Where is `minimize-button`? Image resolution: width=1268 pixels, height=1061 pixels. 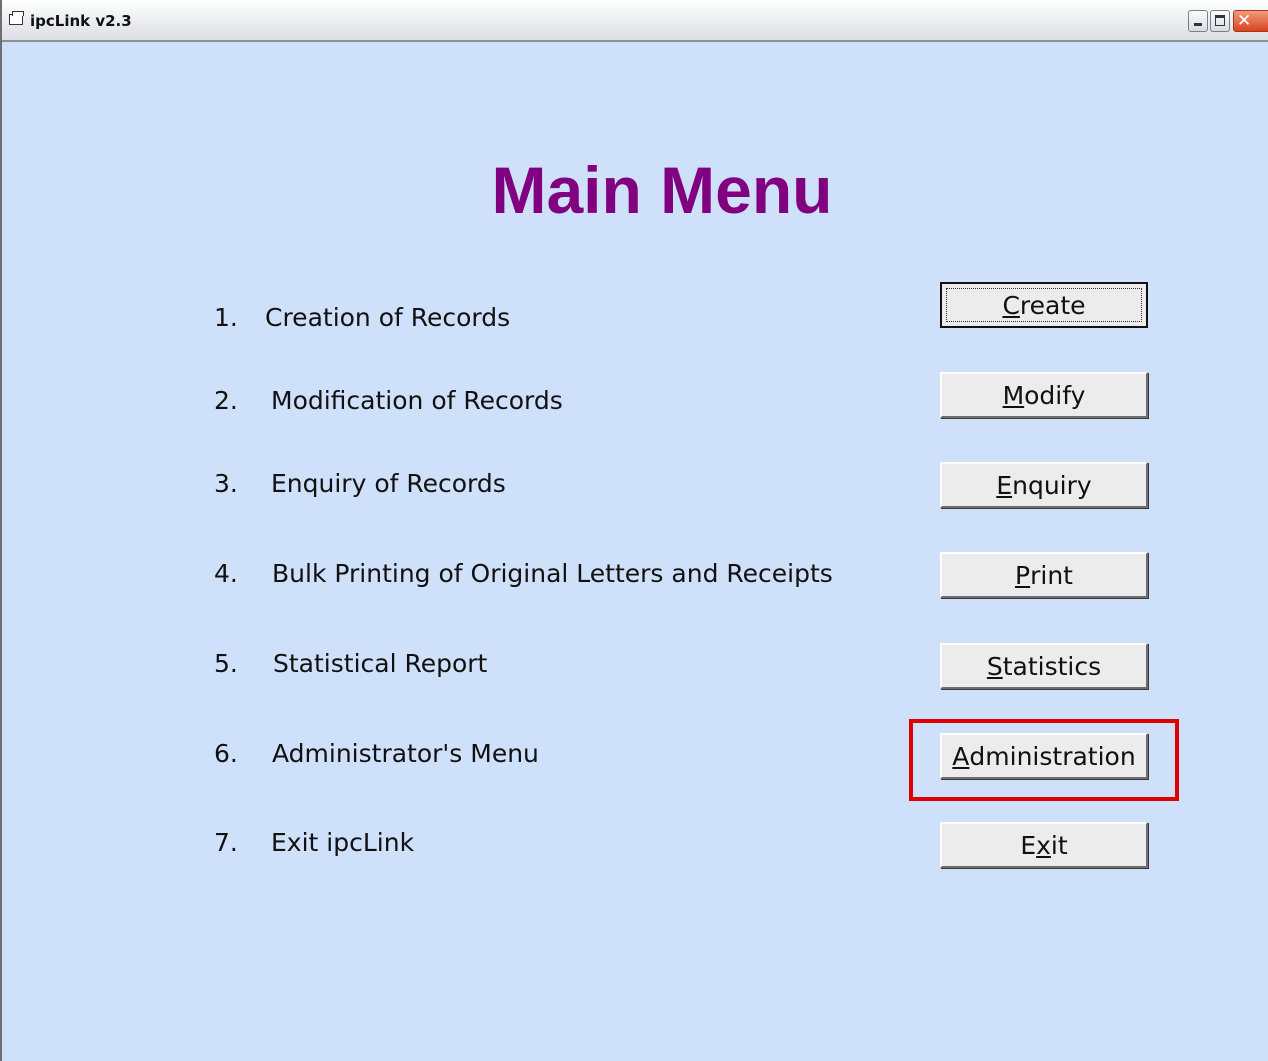
minimize-button is located at coordinates (1198, 21).